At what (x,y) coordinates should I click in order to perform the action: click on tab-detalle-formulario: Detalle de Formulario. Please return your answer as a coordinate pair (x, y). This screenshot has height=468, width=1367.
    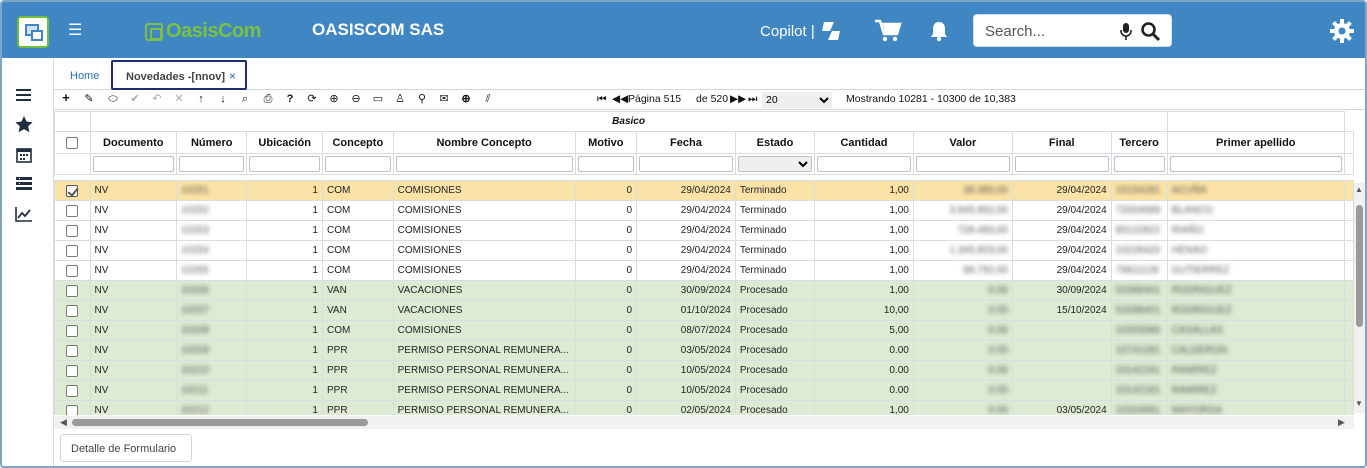
    Looking at the image, I should click on (126, 448).